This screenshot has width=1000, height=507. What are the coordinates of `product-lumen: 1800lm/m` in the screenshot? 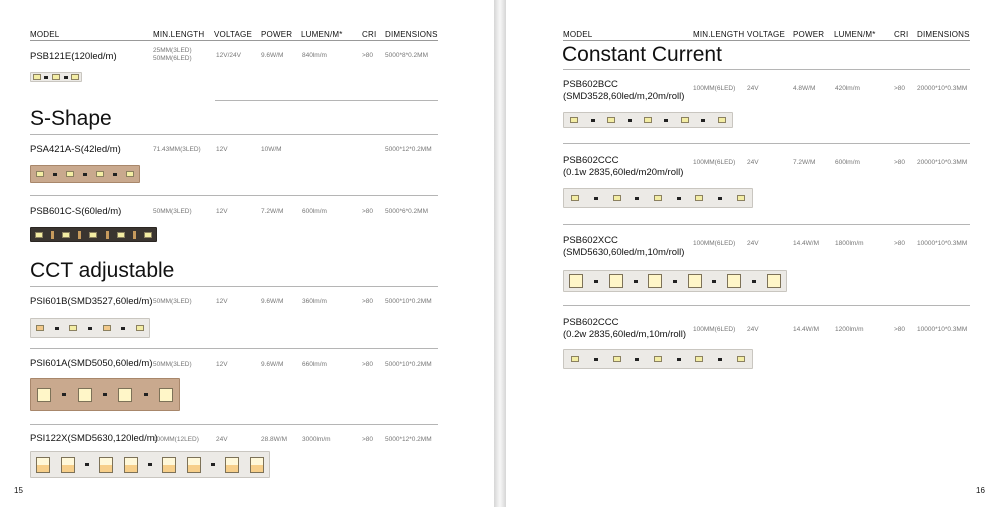 It's located at (849, 243).